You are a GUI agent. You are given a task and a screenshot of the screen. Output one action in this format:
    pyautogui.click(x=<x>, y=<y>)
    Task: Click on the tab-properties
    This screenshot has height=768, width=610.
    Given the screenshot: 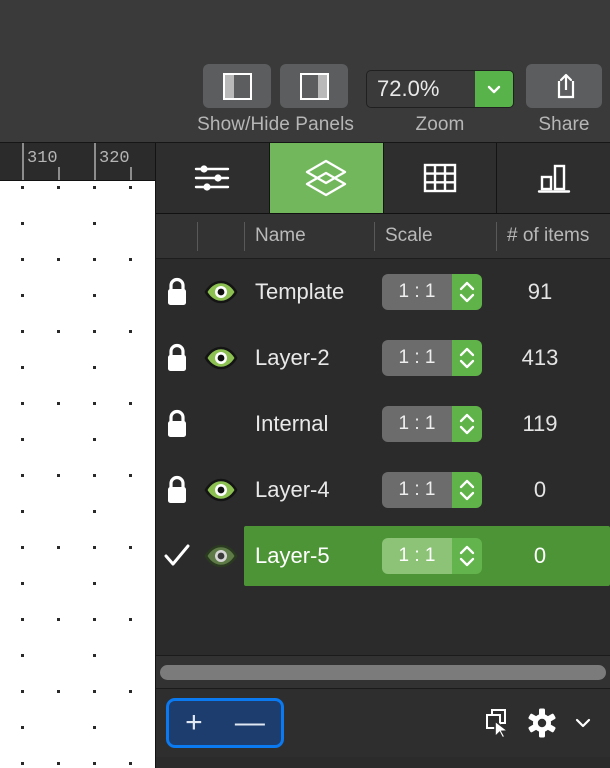 What is the action you would take?
    pyautogui.click(x=213, y=178)
    